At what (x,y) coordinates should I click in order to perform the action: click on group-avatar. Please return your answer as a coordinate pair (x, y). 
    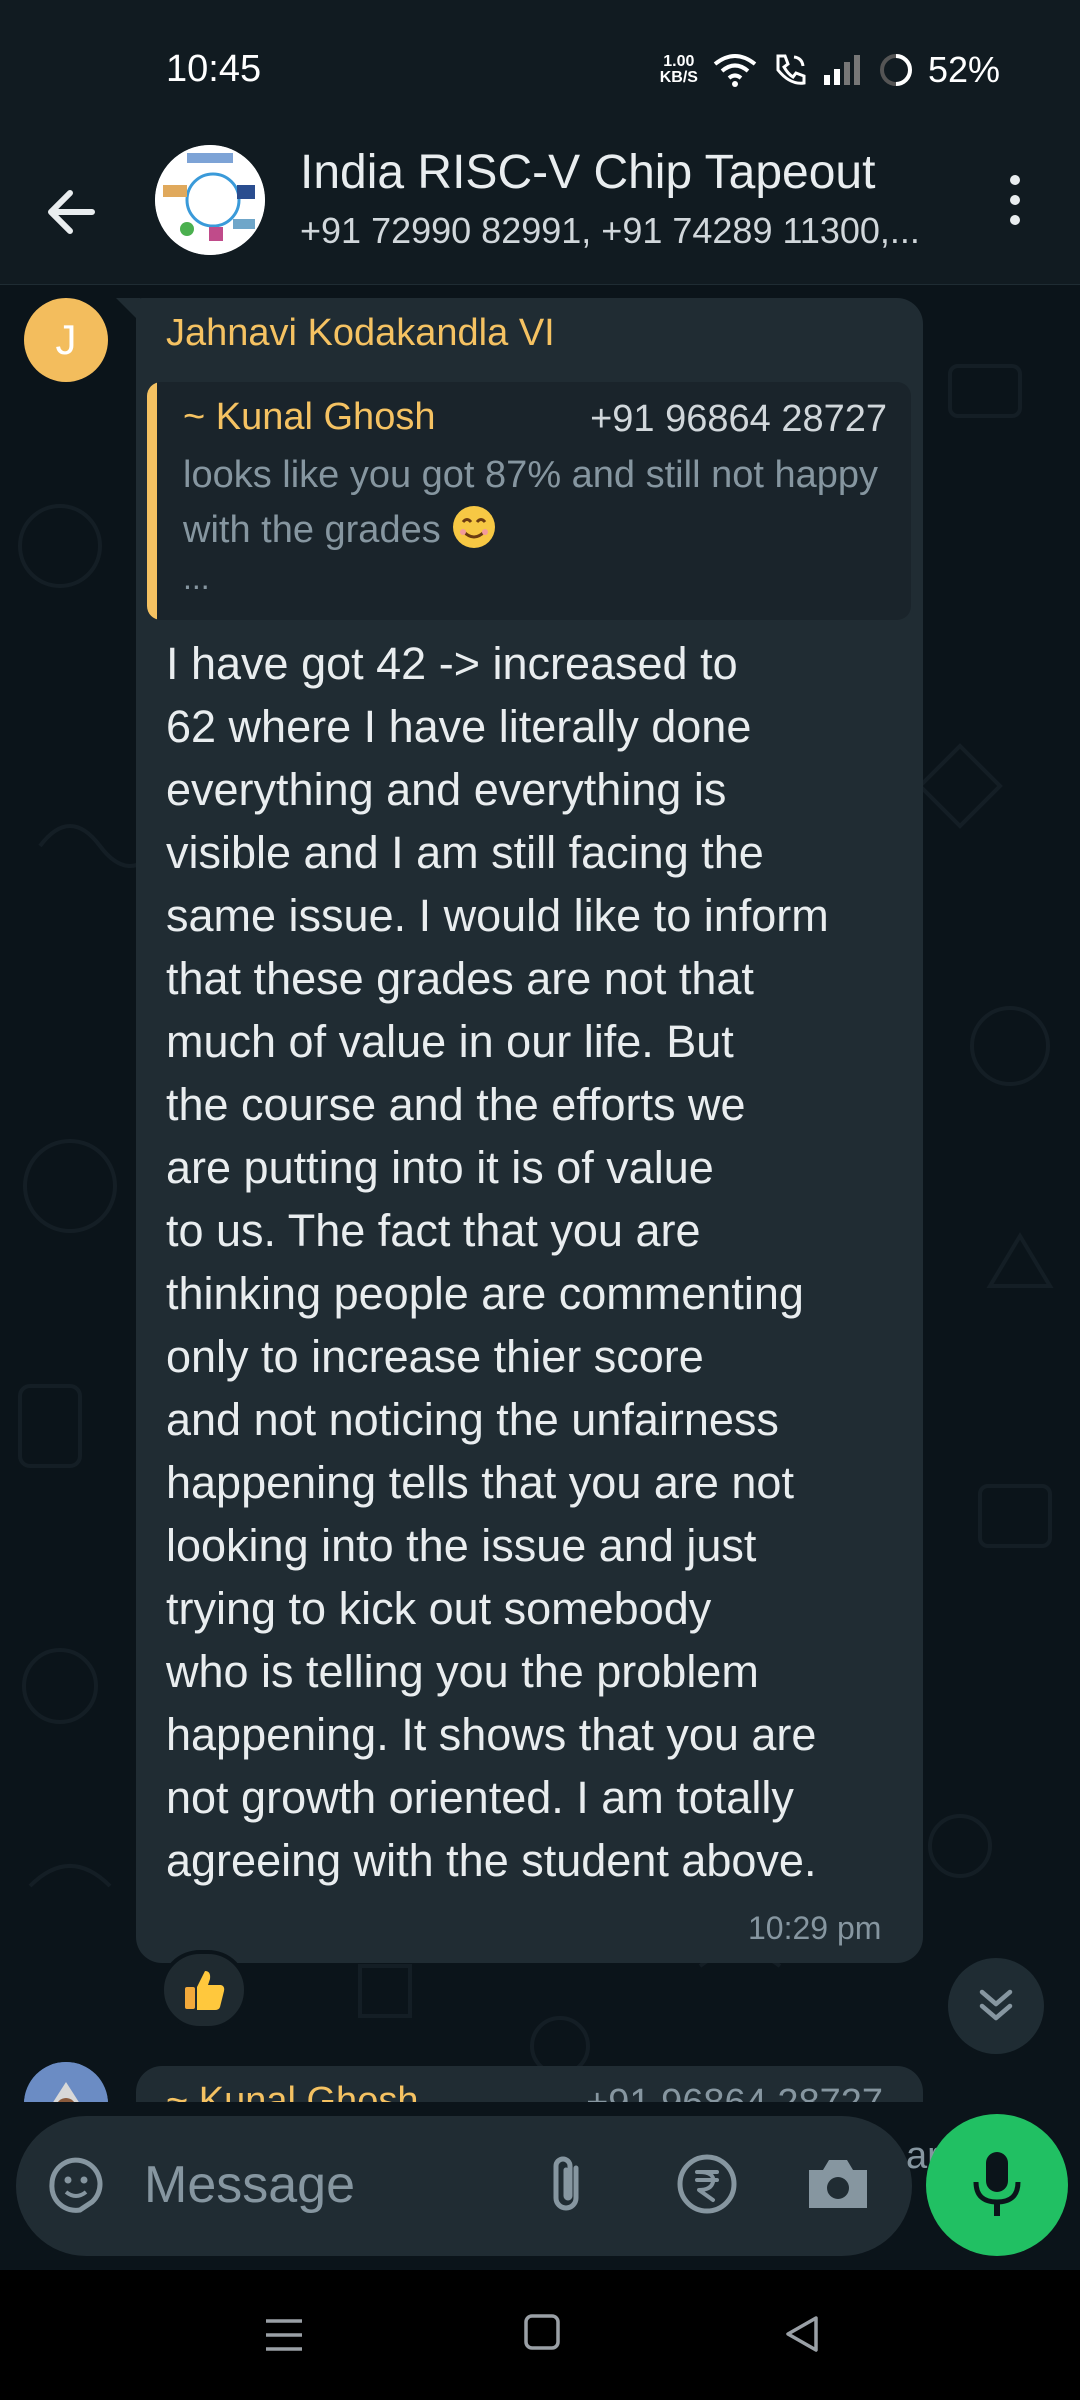
    Looking at the image, I should click on (210, 200).